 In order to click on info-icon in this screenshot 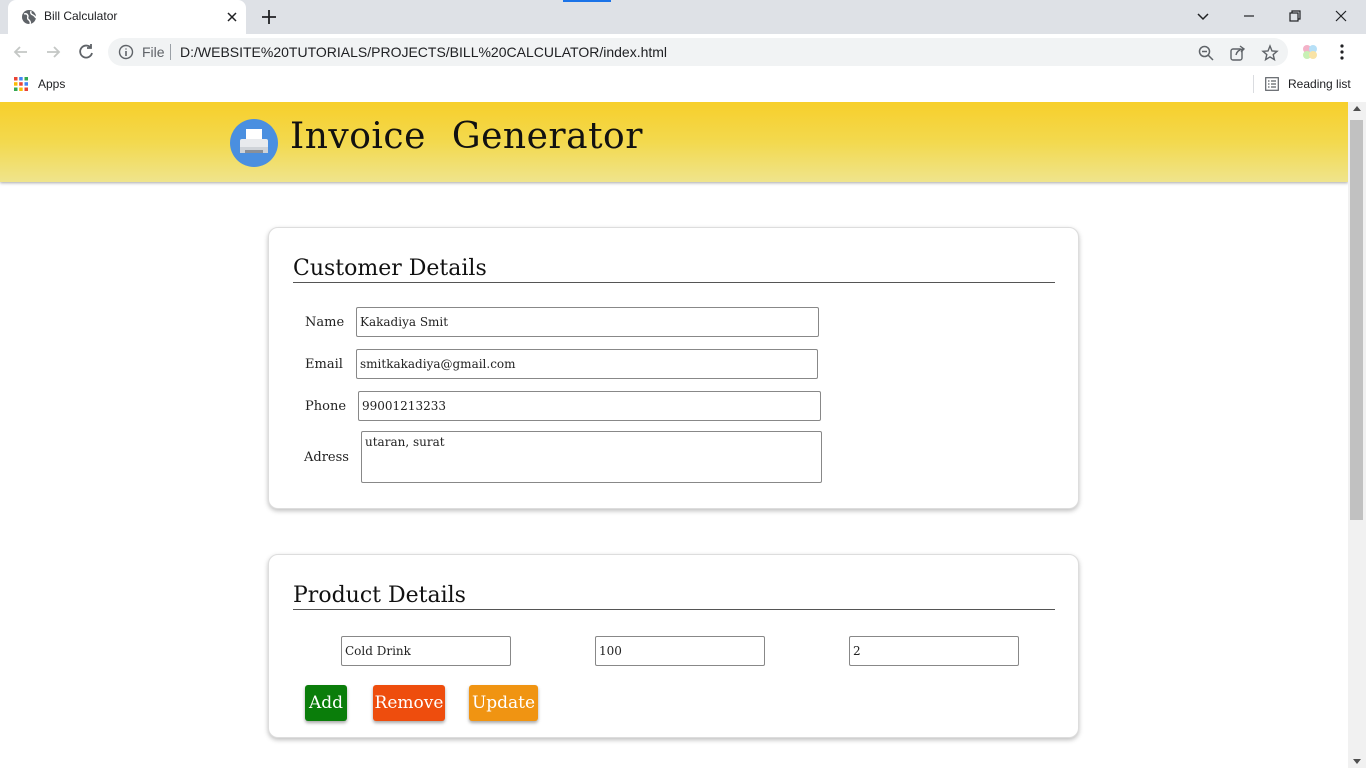, I will do `click(126, 52)`.